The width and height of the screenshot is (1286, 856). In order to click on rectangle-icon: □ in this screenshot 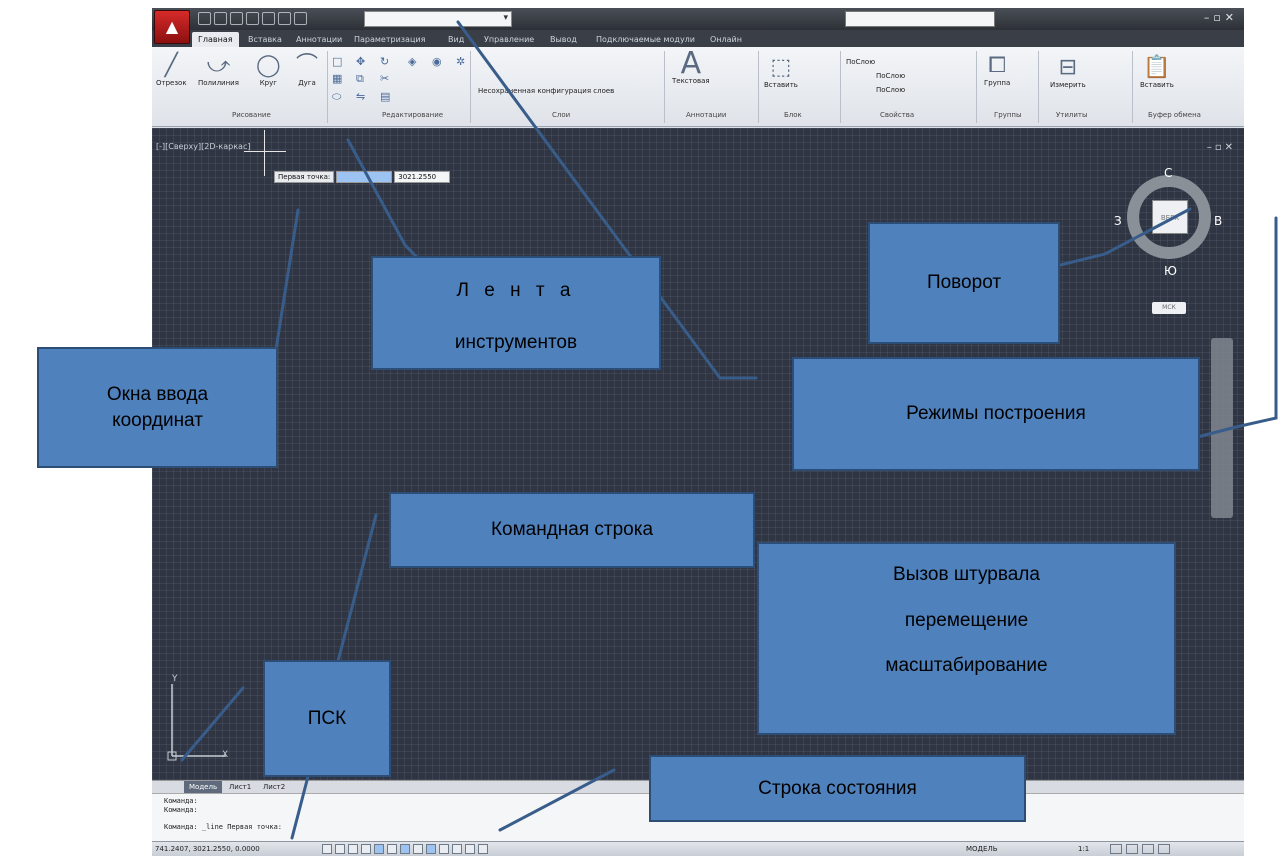, I will do `click(342, 61)`.